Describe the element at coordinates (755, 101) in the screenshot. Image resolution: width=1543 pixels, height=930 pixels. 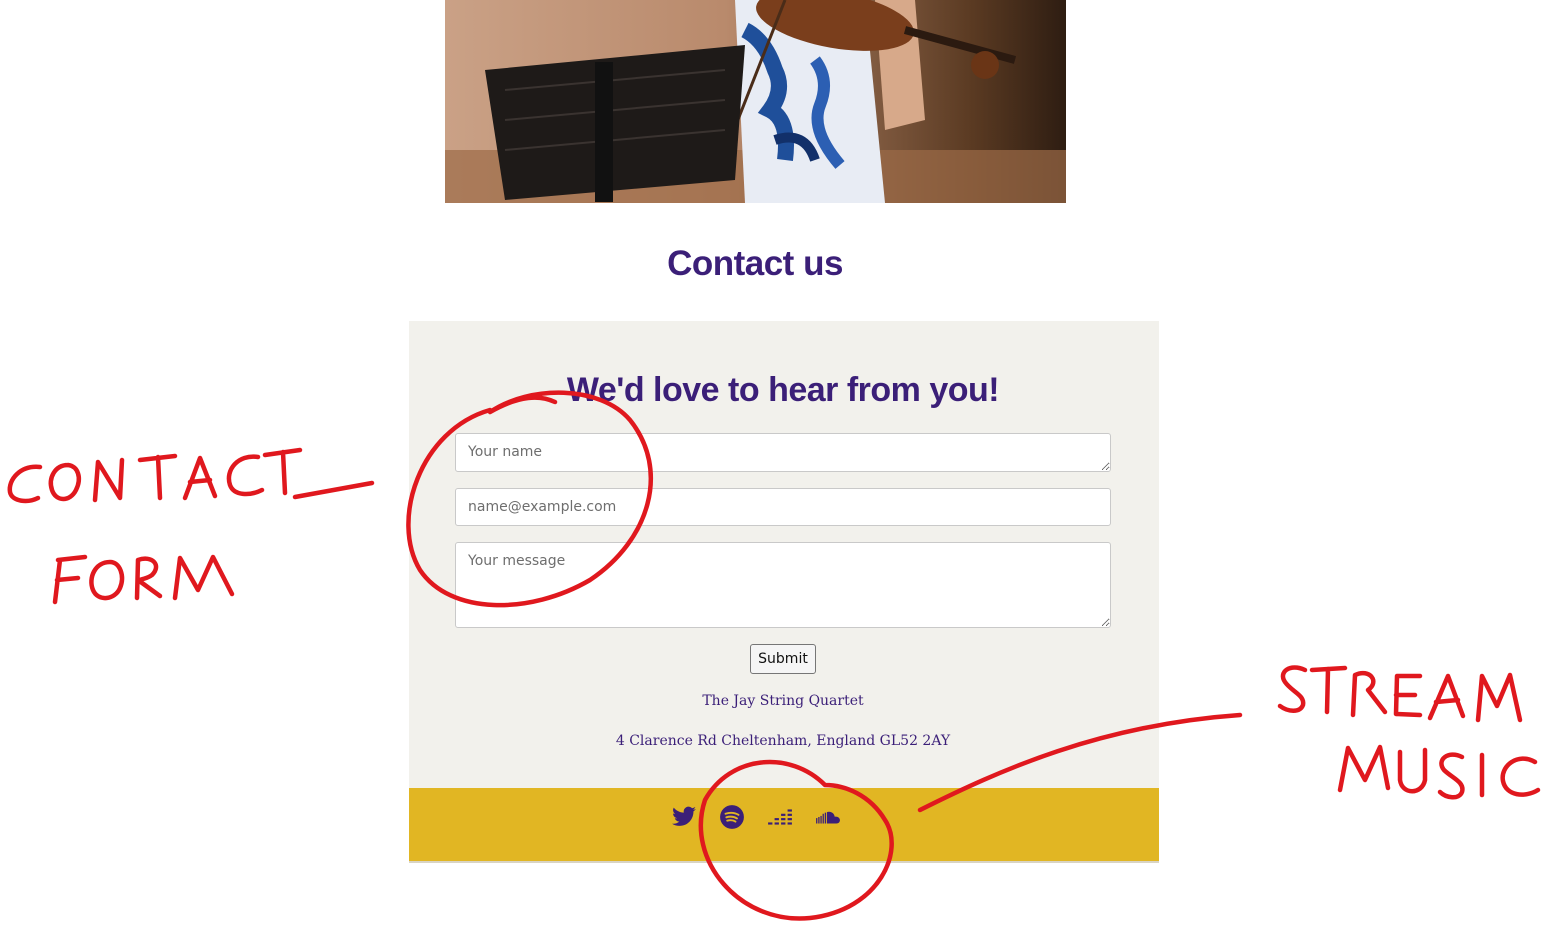
I see `violinist-photo` at that location.